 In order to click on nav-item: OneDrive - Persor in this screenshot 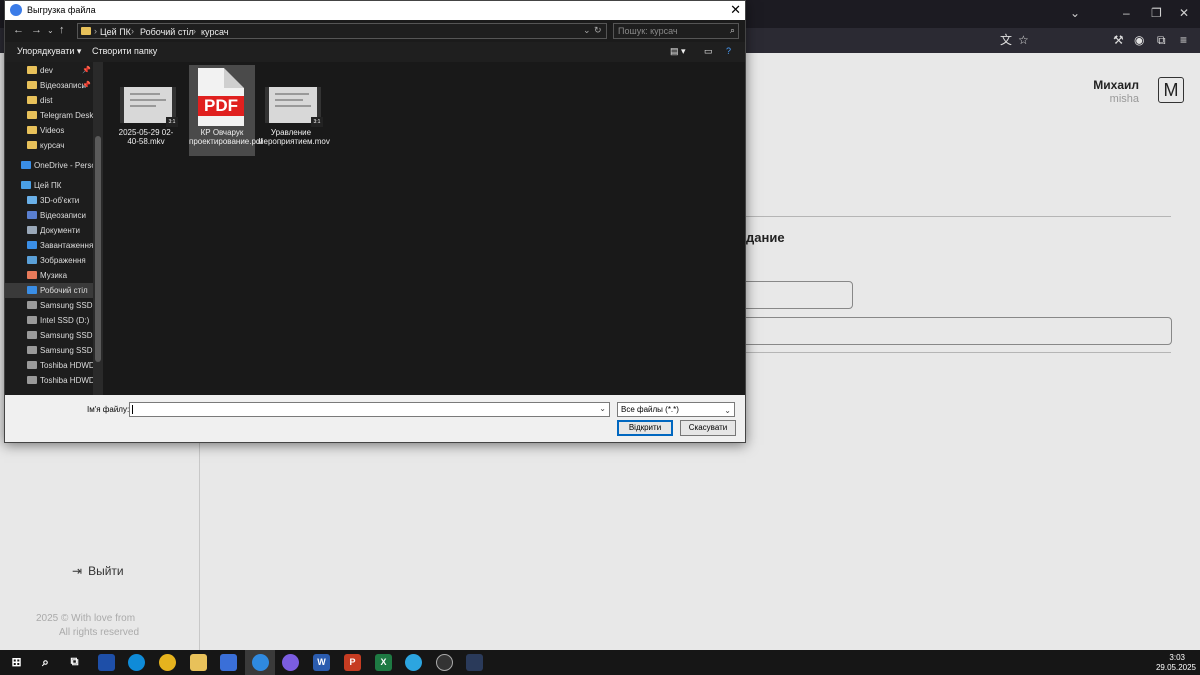, I will do `click(49, 165)`.